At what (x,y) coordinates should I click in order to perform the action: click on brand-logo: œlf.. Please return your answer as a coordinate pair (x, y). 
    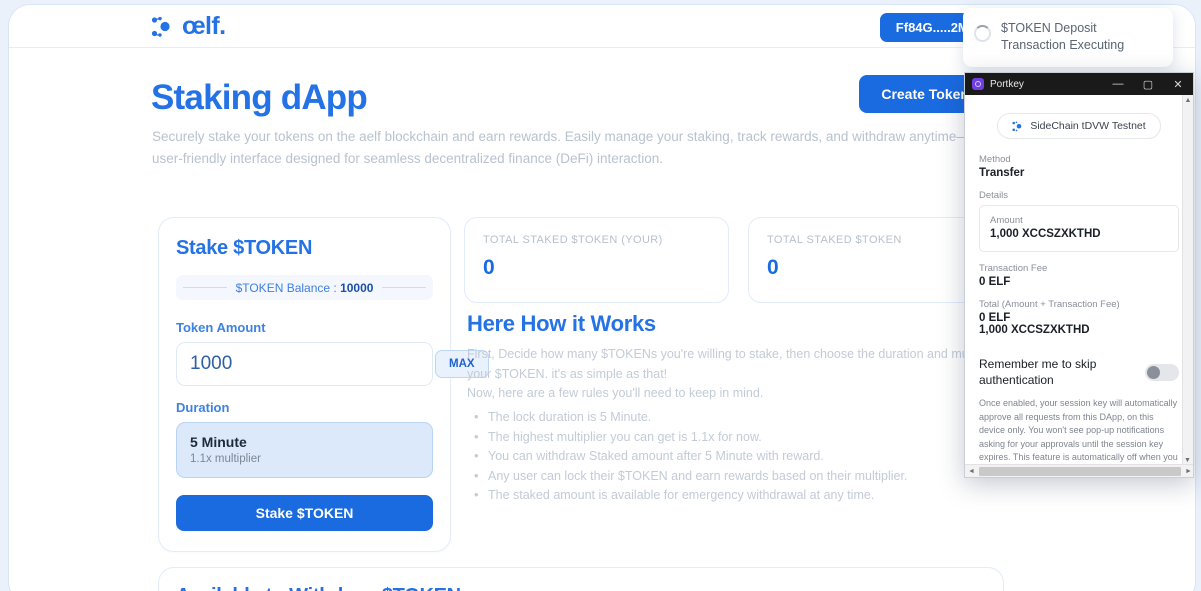
    Looking at the image, I should click on (188, 26).